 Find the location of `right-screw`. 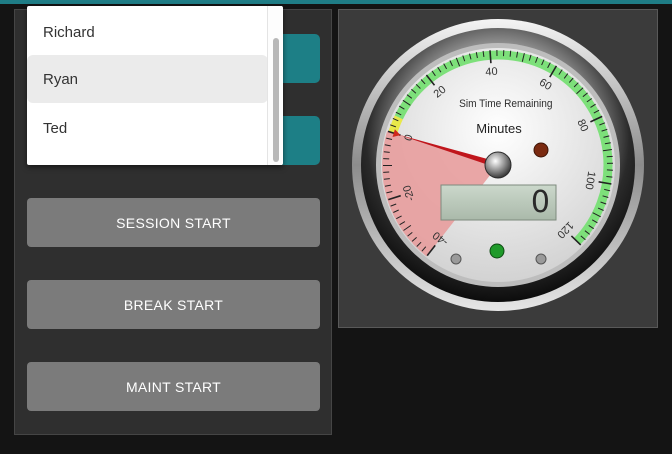

right-screw is located at coordinates (541, 259).